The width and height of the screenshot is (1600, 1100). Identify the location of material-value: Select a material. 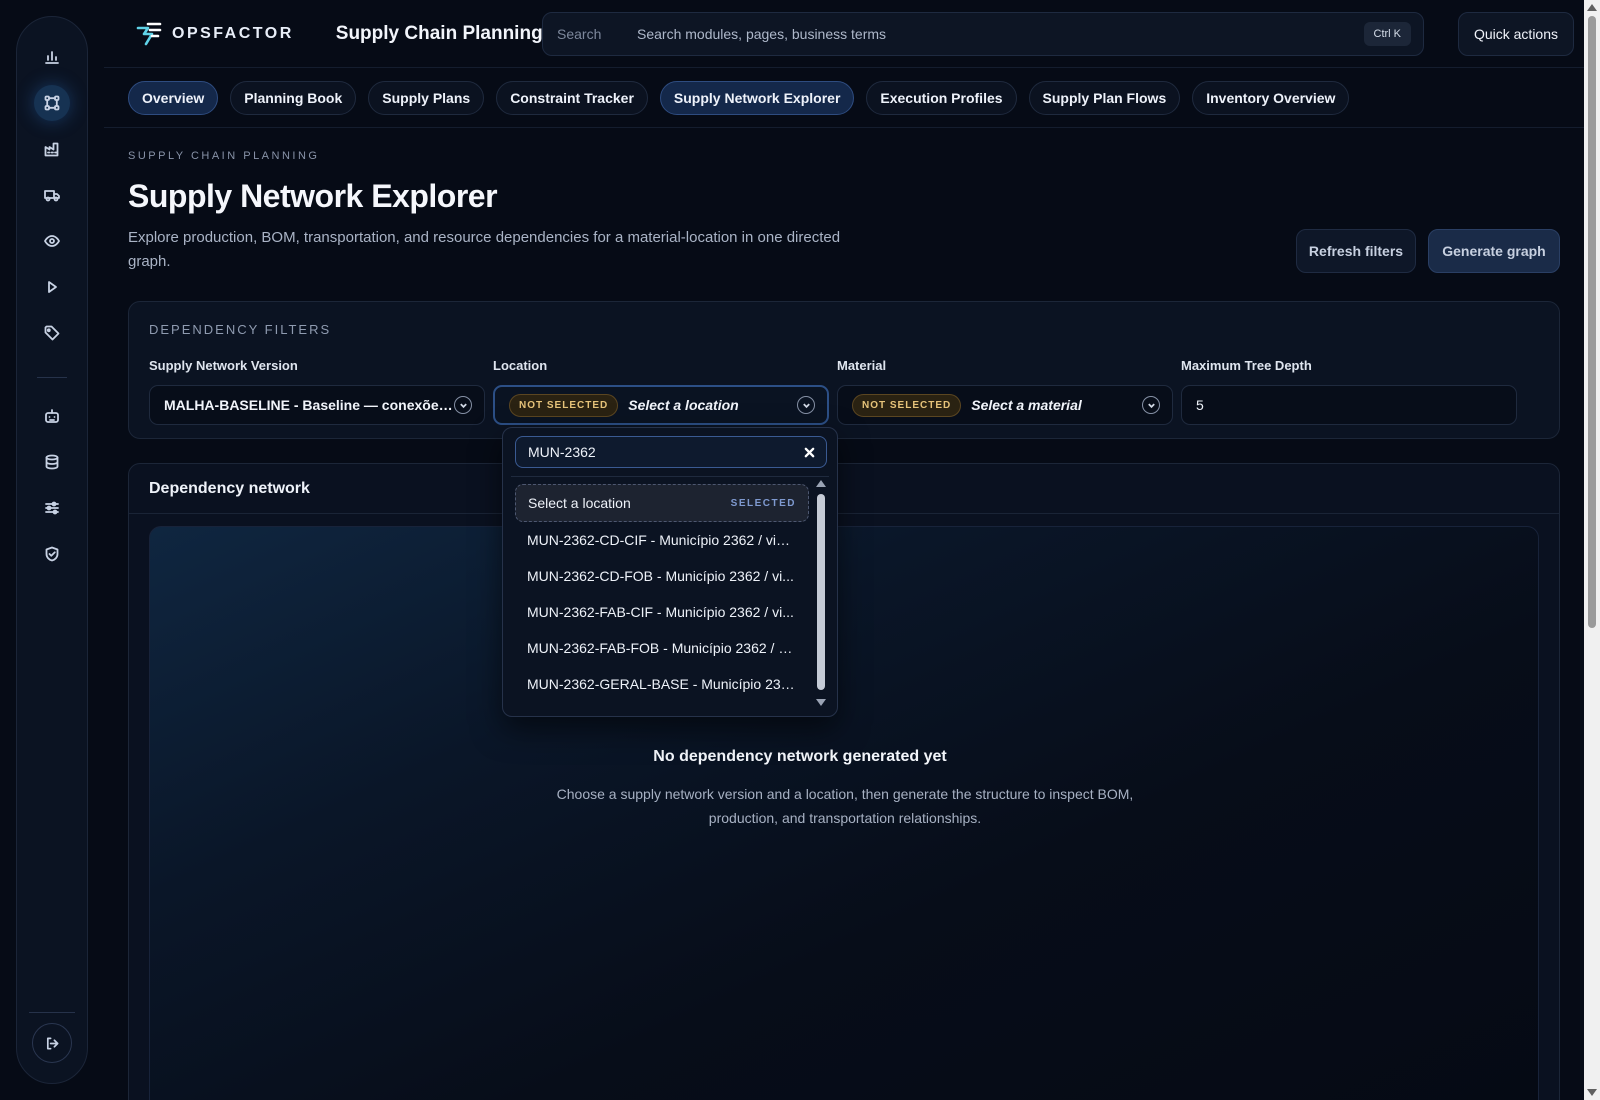
(1026, 405).